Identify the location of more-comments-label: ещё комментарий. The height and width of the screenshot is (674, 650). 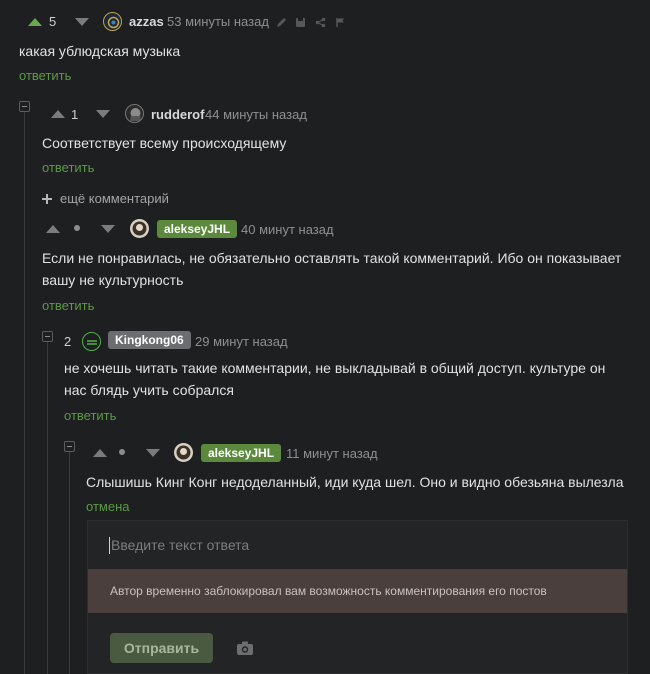
(114, 198).